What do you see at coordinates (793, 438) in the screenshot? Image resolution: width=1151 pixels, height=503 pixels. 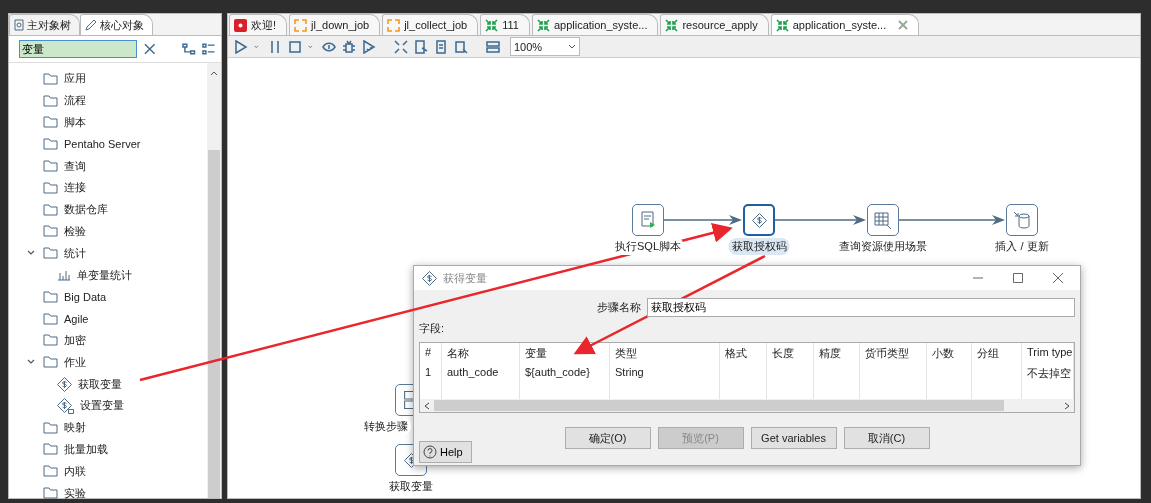 I see `dialog-button: Get variables` at bounding box center [793, 438].